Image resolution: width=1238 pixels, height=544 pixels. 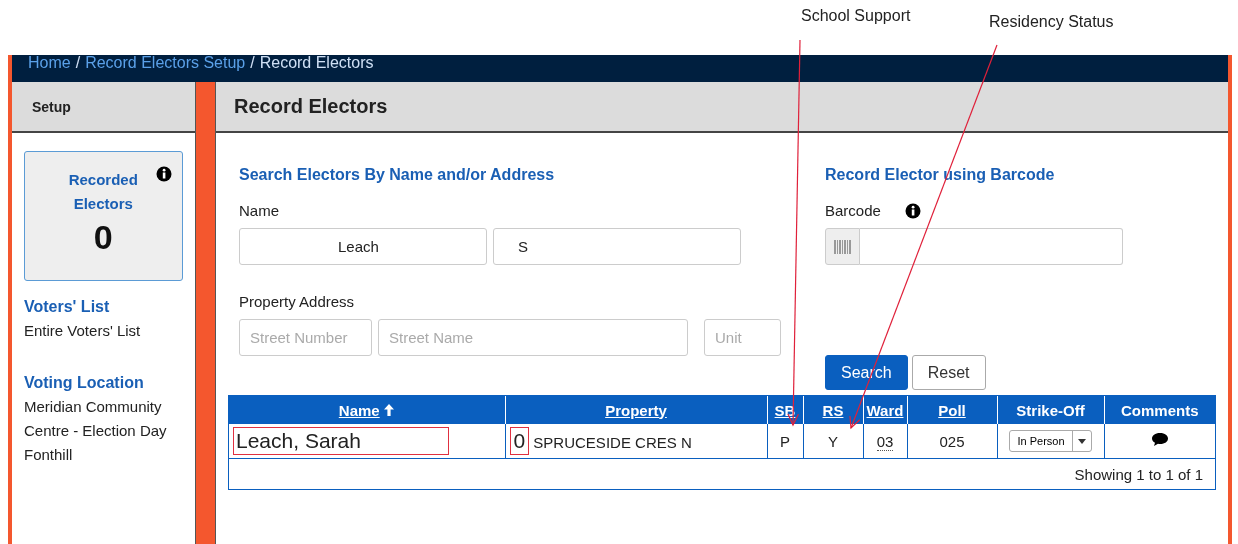 I want to click on strike-off-dropdown: In Person, so click(x=1050, y=441).